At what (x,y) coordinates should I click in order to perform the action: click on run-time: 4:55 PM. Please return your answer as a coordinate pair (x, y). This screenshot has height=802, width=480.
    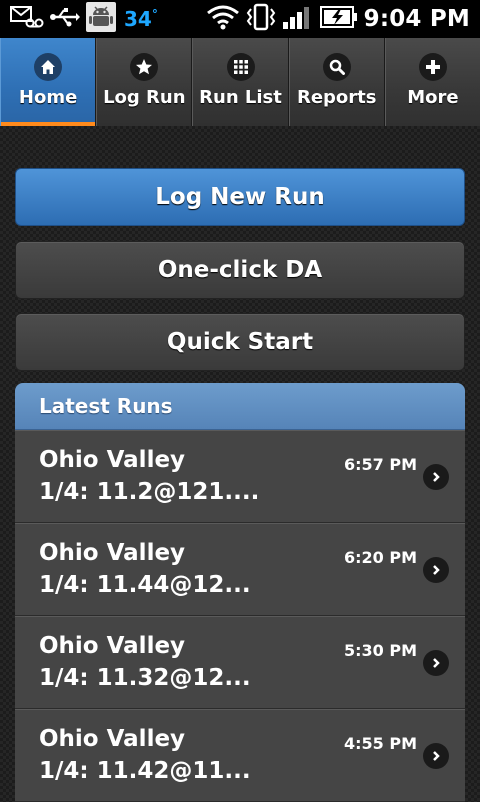
    Looking at the image, I should click on (380, 743).